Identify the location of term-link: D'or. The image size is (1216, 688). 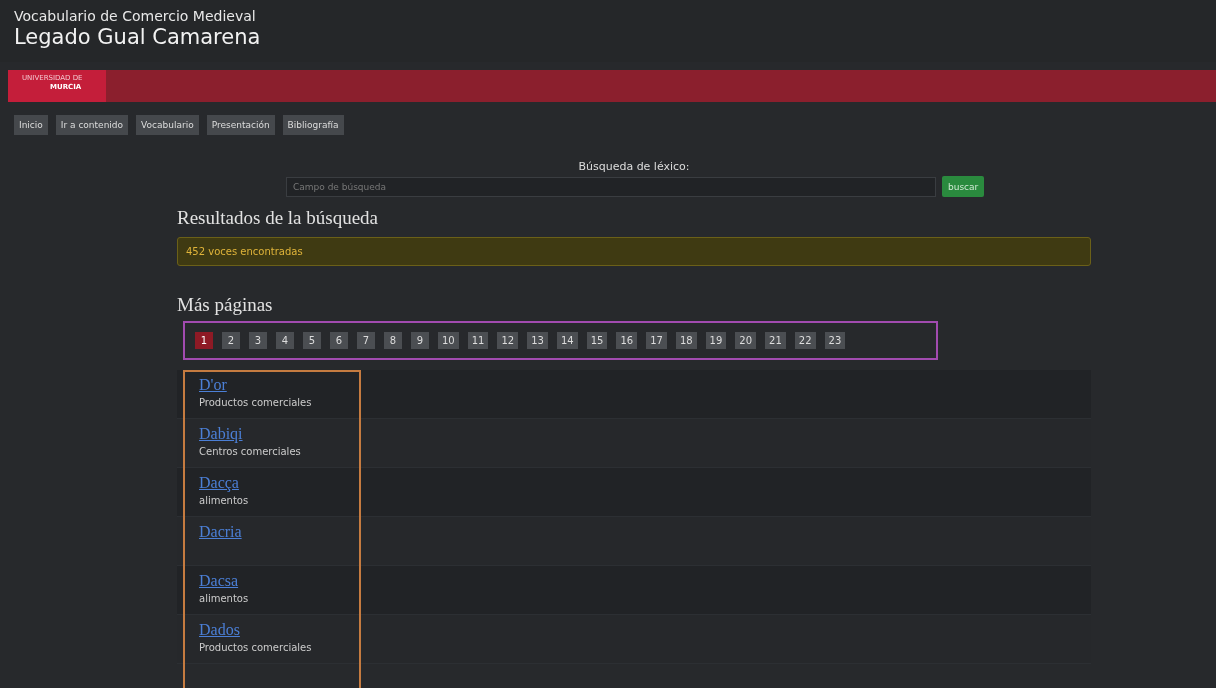
(634, 385).